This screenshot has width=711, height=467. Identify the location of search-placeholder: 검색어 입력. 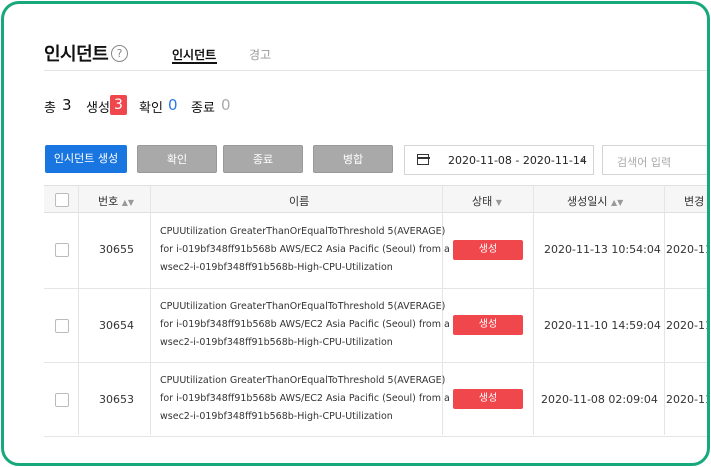
(644, 162).